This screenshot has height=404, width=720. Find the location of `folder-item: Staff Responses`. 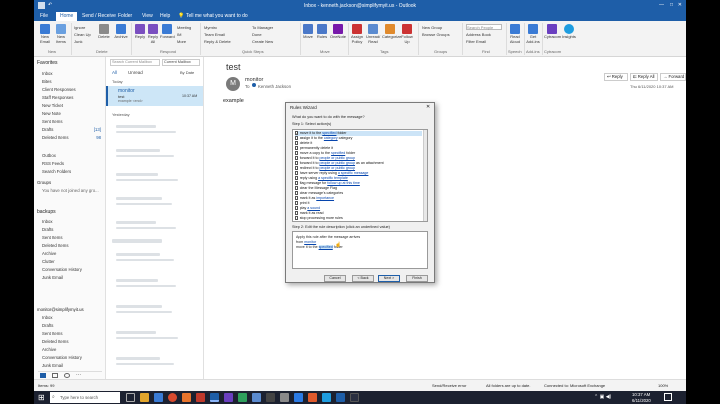

folder-item: Staff Responses is located at coordinates (57, 97).